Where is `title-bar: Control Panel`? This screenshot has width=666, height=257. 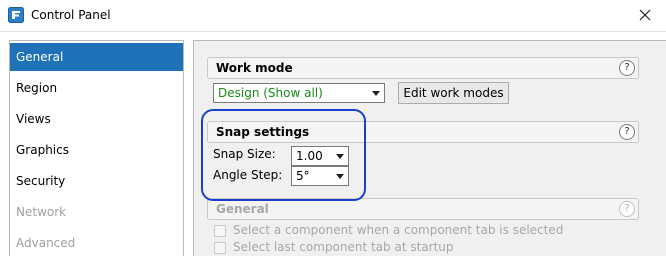
title-bar: Control Panel is located at coordinates (333, 16).